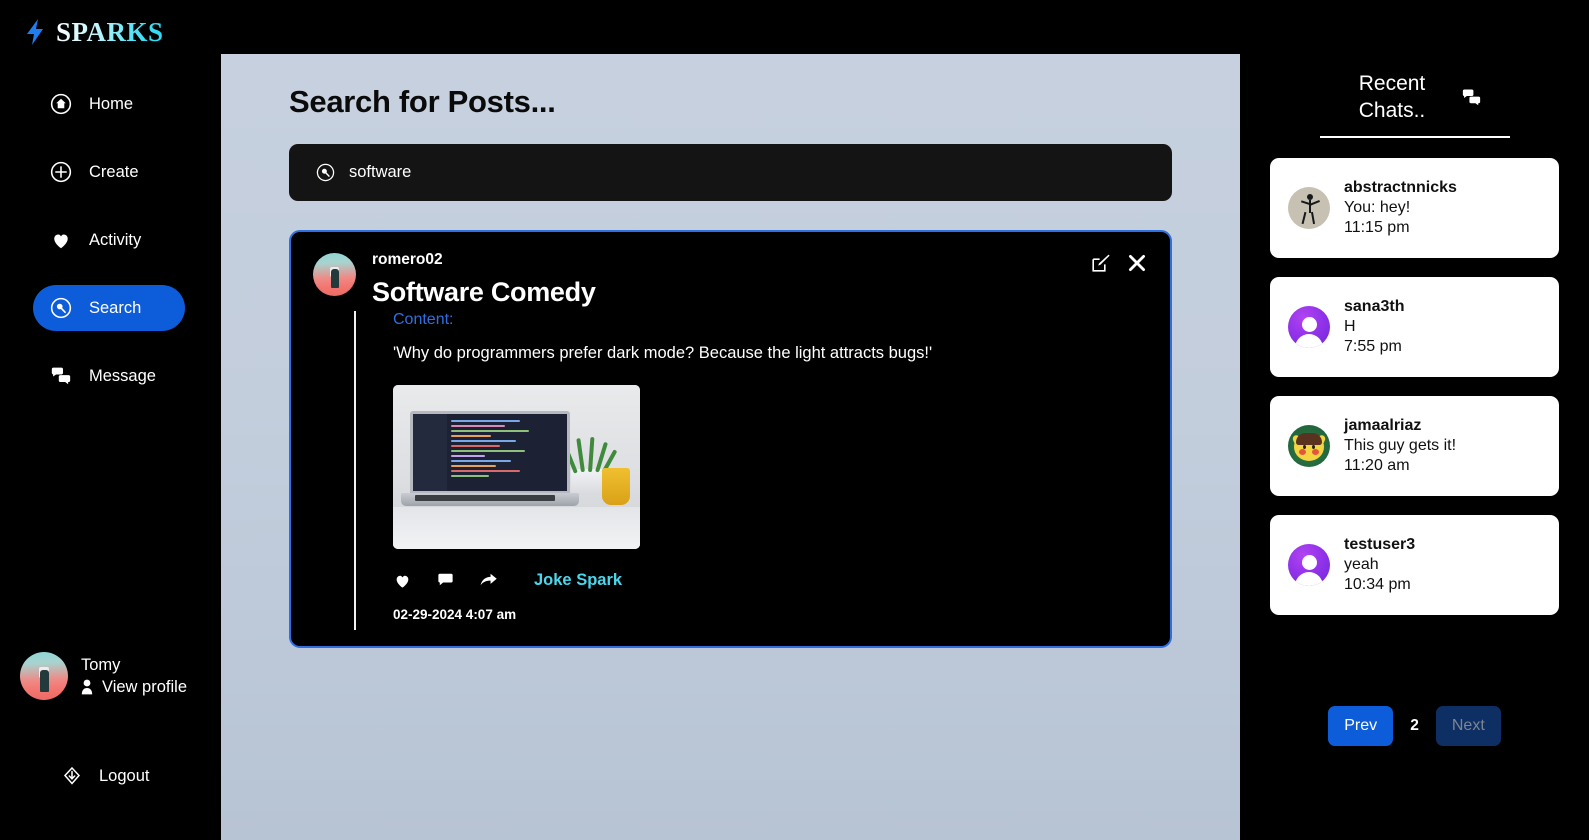 This screenshot has width=1589, height=840. I want to click on chat-list-item: abstractnnicks You: hey! 11:15 pm, so click(1414, 208).